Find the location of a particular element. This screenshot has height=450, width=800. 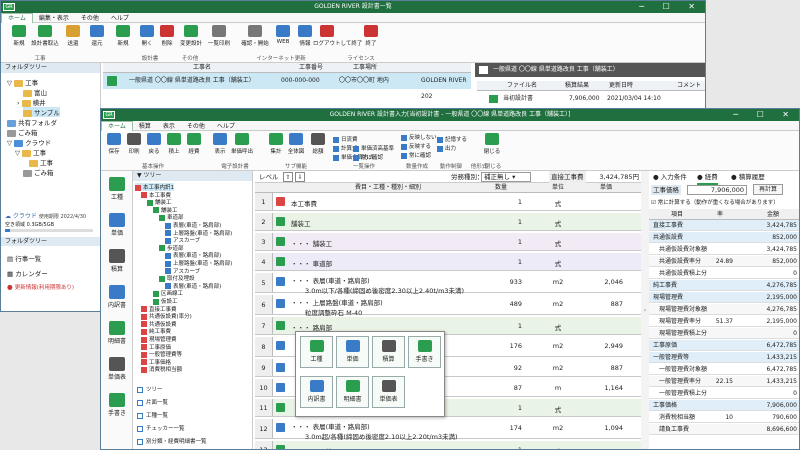

folder-item: 富山 is located at coordinates (35, 92).